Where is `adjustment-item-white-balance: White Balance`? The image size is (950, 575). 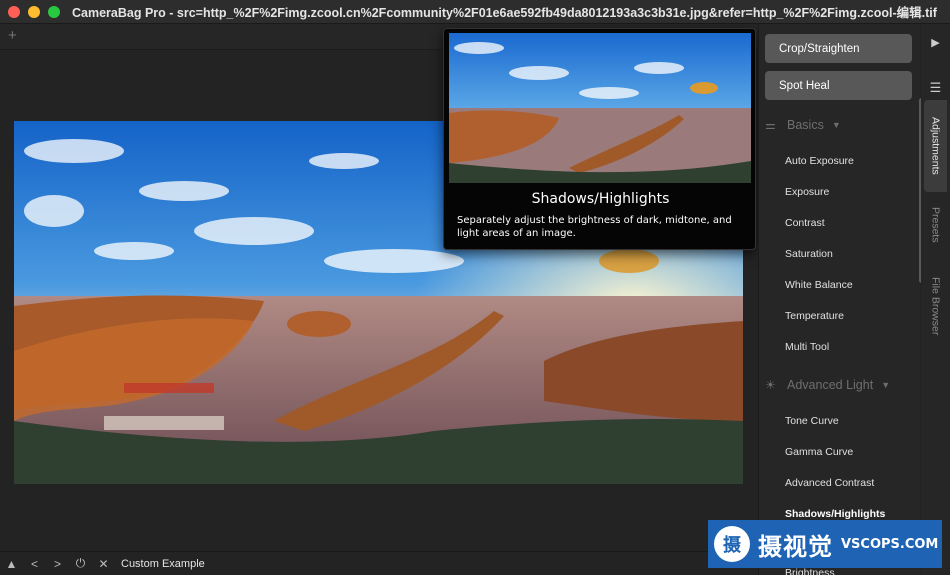
adjustment-item-white-balance: White Balance is located at coordinates (819, 285).